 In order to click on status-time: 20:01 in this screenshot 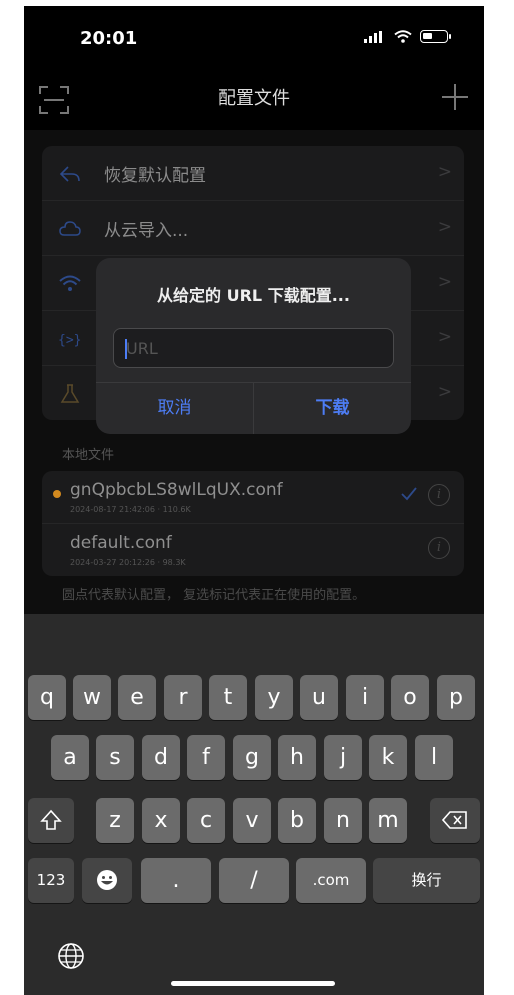, I will do `click(109, 38)`.